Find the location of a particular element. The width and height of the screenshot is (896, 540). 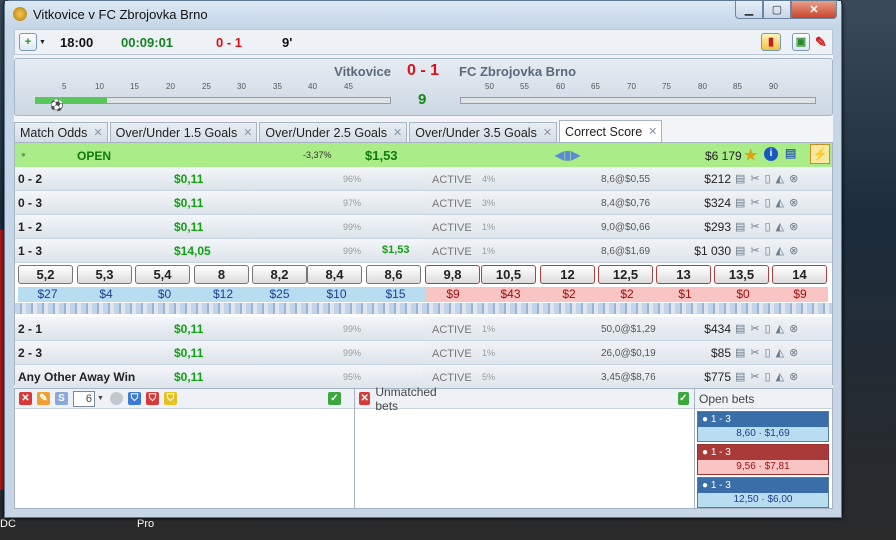

info-icon: i is located at coordinates (771, 154).